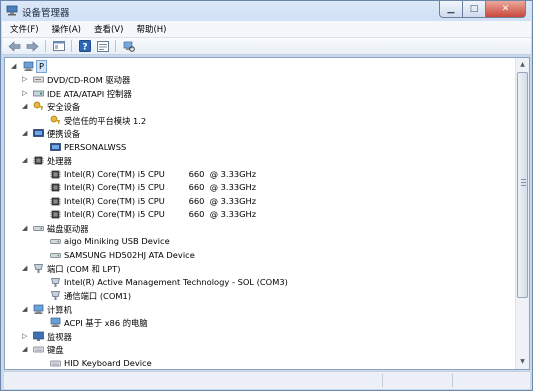  What do you see at coordinates (38, 79) in the screenshot?
I see `dvd-icon` at bounding box center [38, 79].